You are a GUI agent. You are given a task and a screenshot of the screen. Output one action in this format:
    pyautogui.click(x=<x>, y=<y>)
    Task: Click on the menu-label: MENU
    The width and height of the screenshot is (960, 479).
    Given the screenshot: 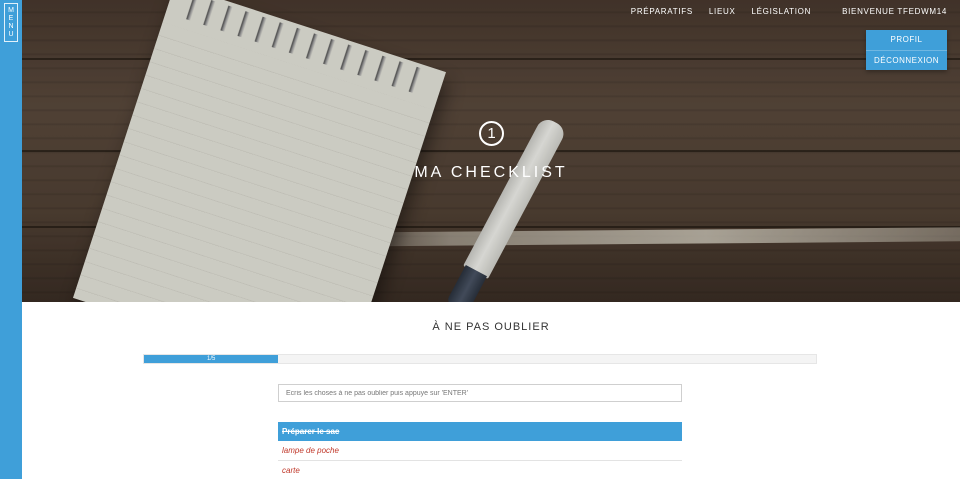 What is the action you would take?
    pyautogui.click(x=11, y=22)
    